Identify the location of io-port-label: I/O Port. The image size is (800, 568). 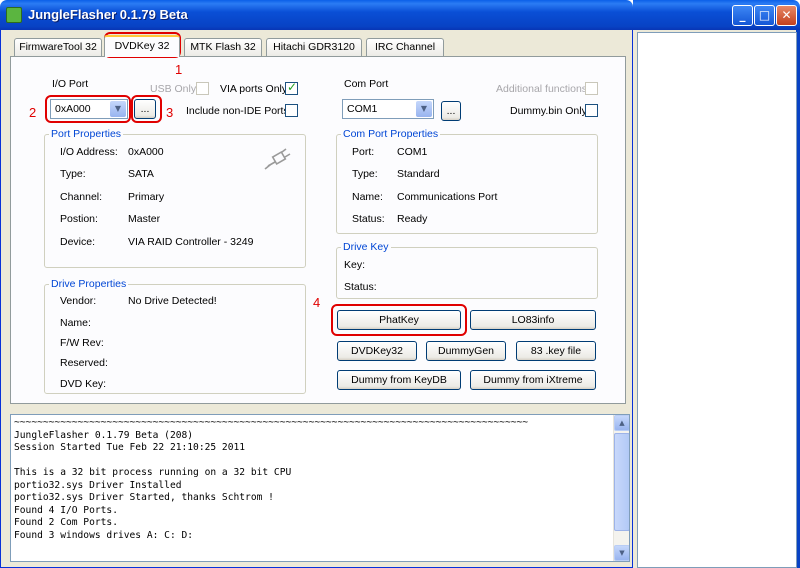
(70, 84).